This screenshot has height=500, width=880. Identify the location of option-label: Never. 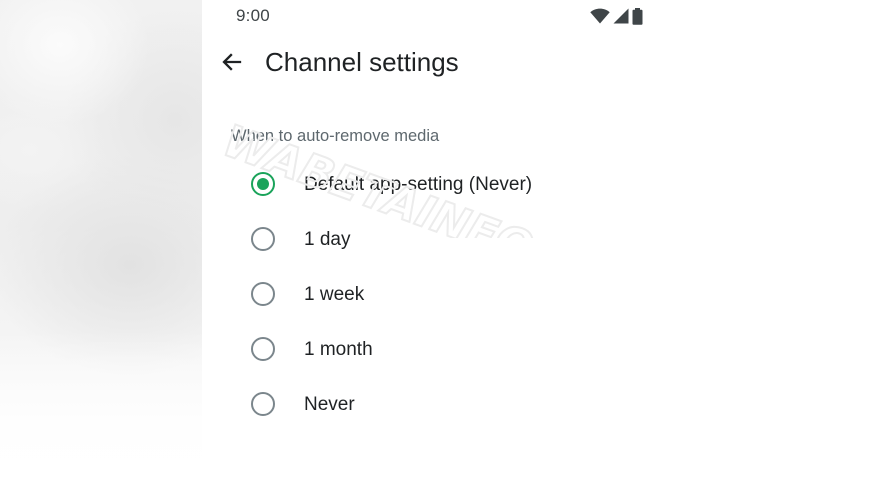
(329, 404).